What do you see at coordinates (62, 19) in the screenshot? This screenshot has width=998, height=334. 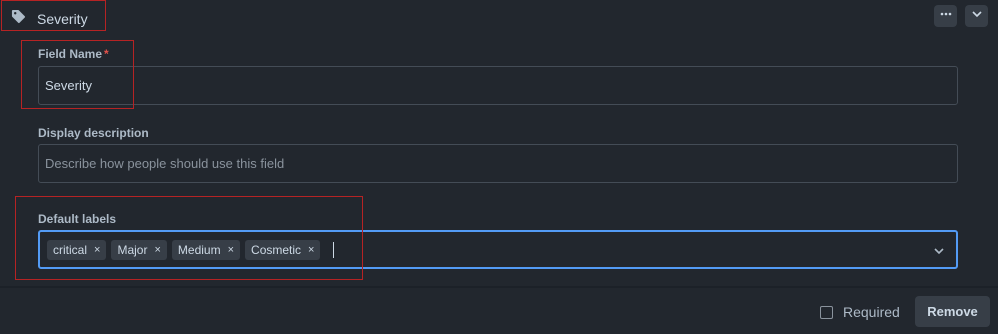 I see `field-title: Severity` at bounding box center [62, 19].